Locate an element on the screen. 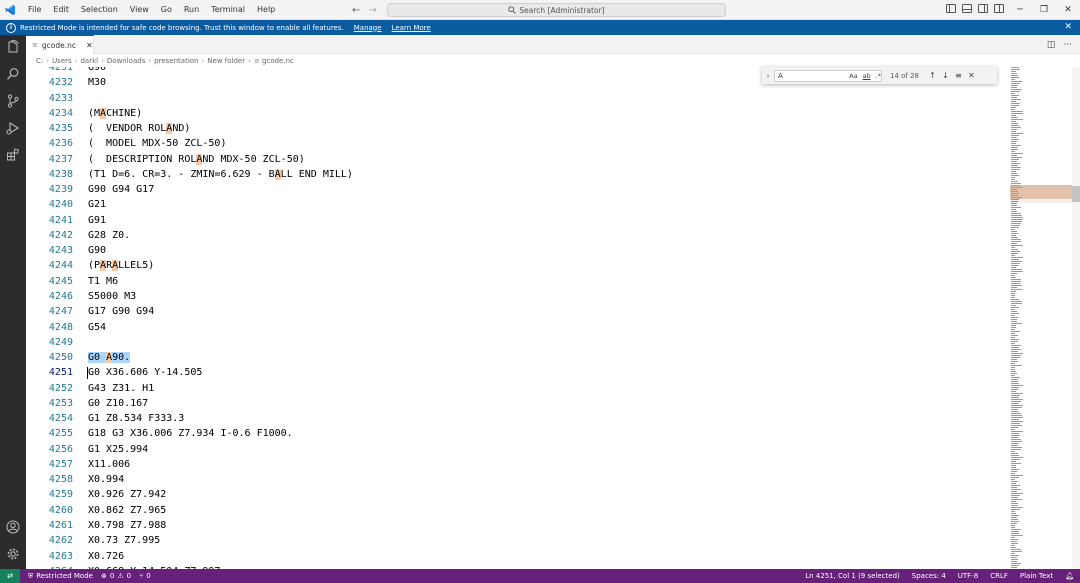 The image size is (1080, 583). crumb-presentation: presentation is located at coordinates (176, 61).